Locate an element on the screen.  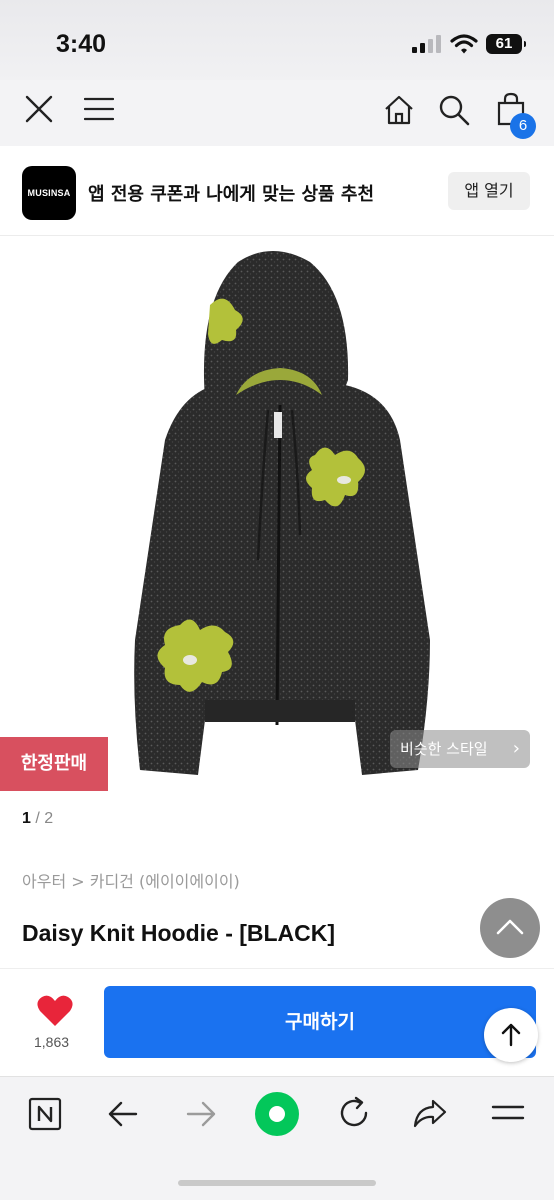
top-nav-bar is located at coordinates (277, 113).